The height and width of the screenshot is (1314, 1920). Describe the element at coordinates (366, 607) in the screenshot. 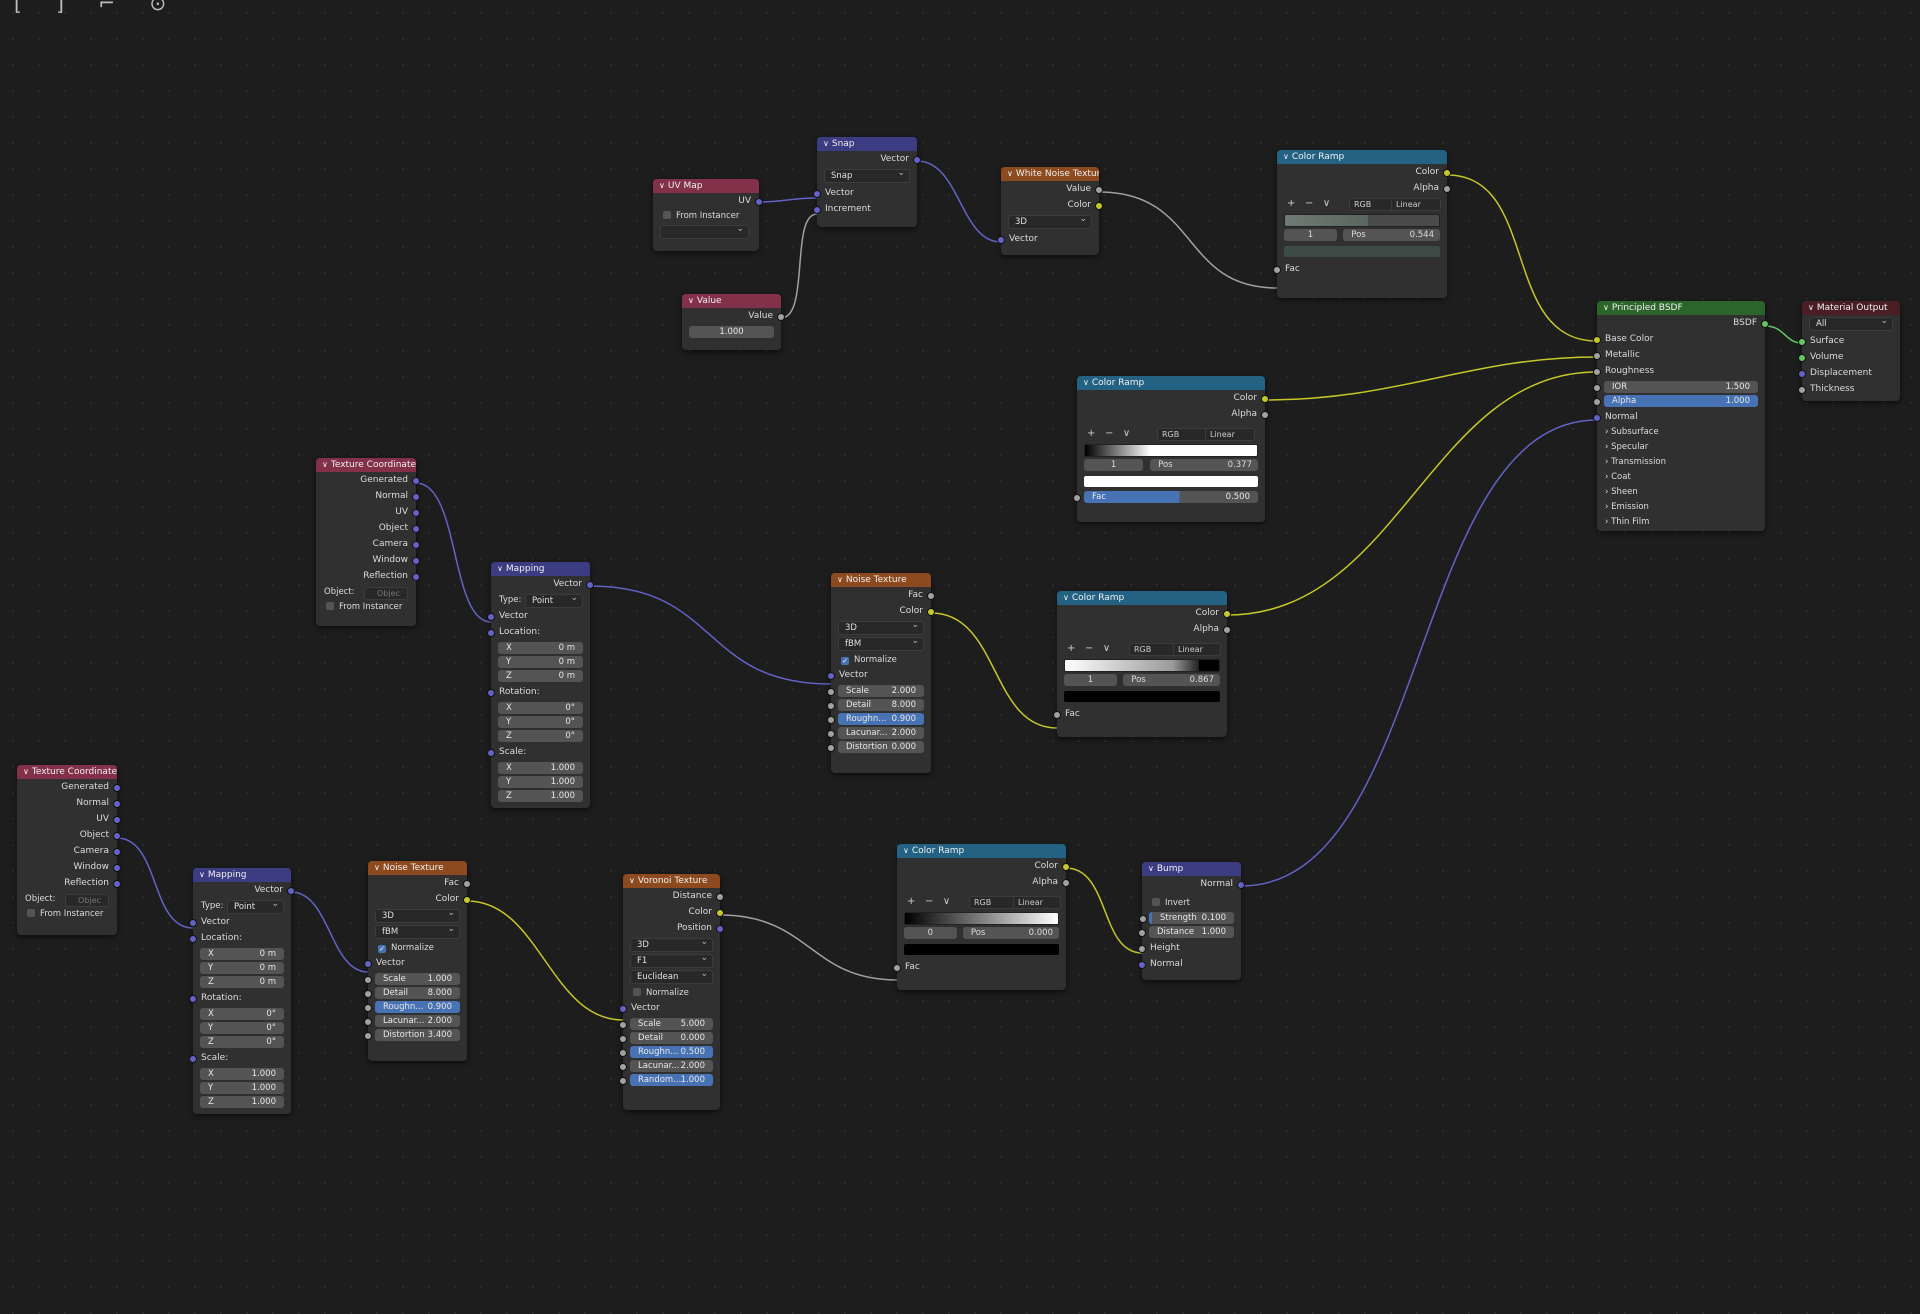

I see `from-instancer-checkbox: From Instancer` at that location.